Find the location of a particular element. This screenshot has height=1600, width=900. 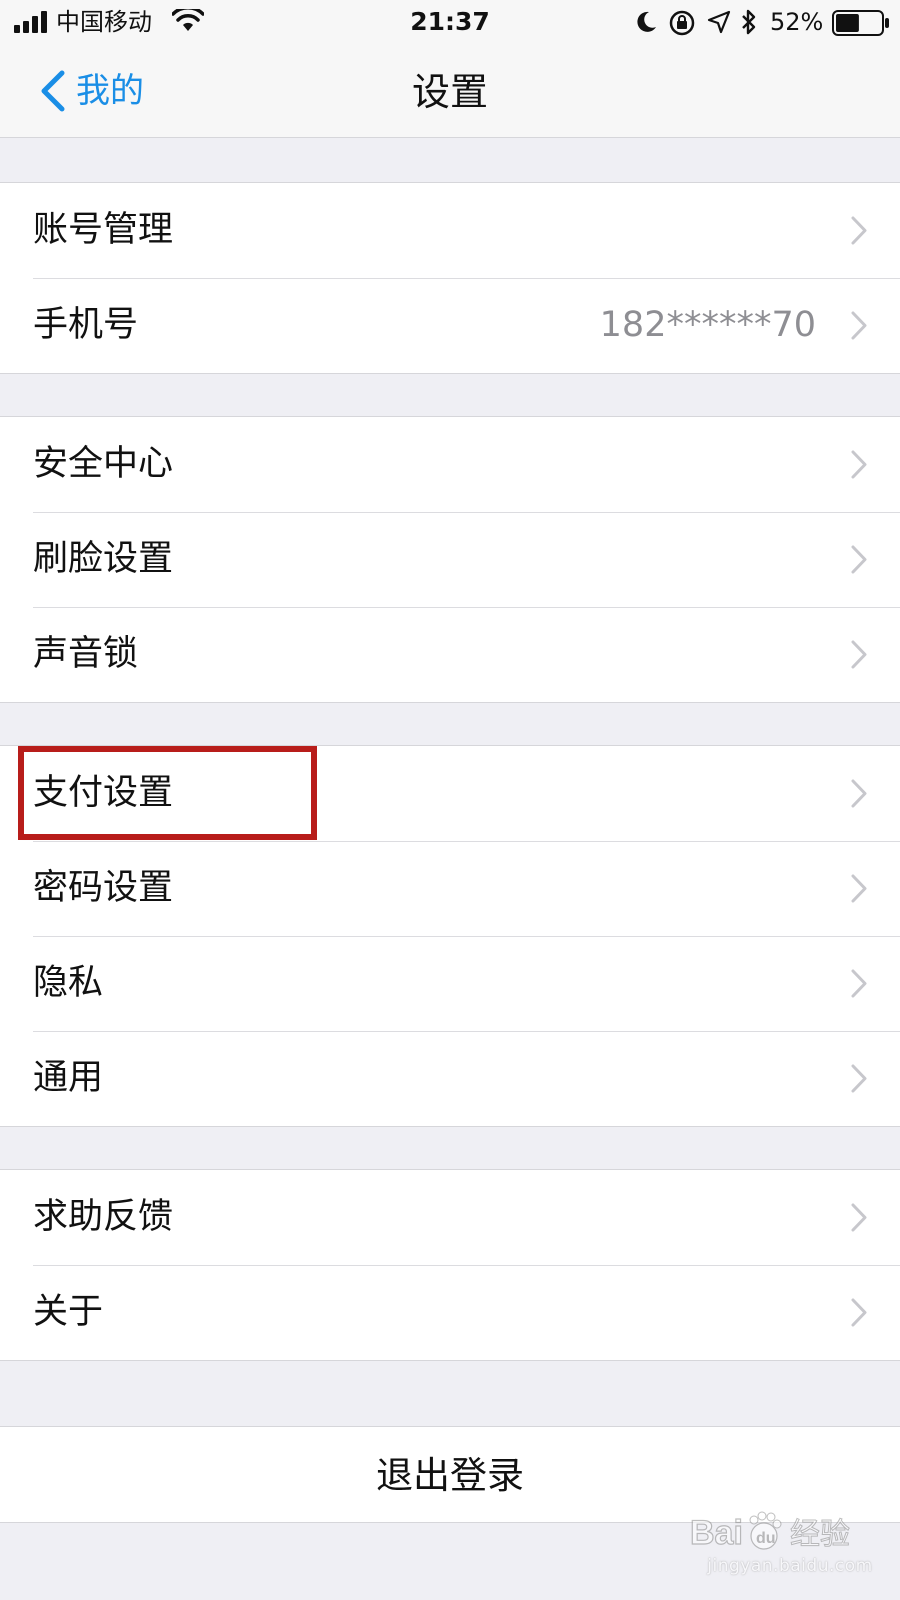

row-label: 刷脸设置 is located at coordinates (103, 559).